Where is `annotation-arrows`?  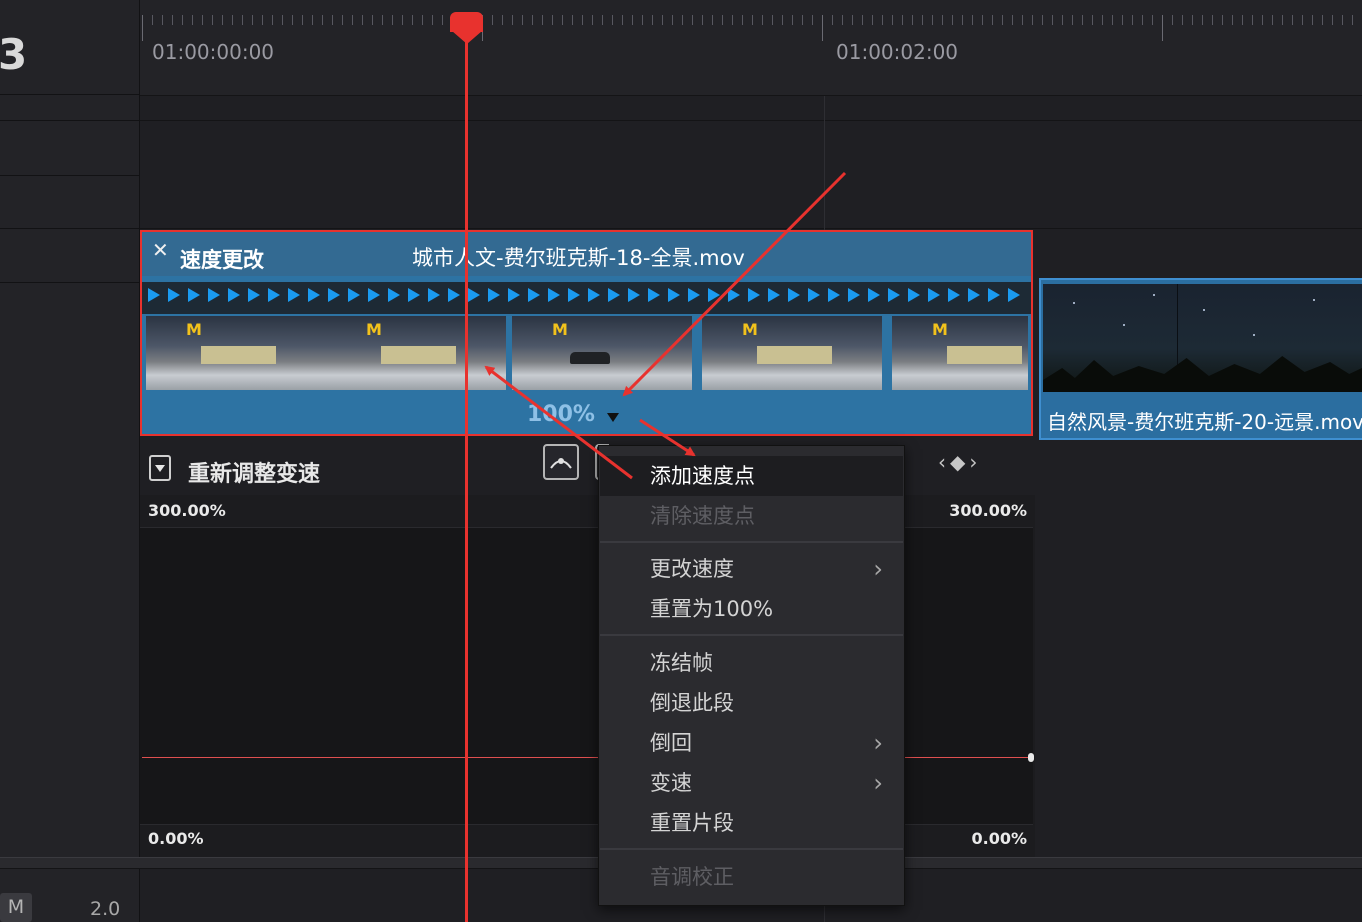
annotation-arrows is located at coordinates (665, 325).